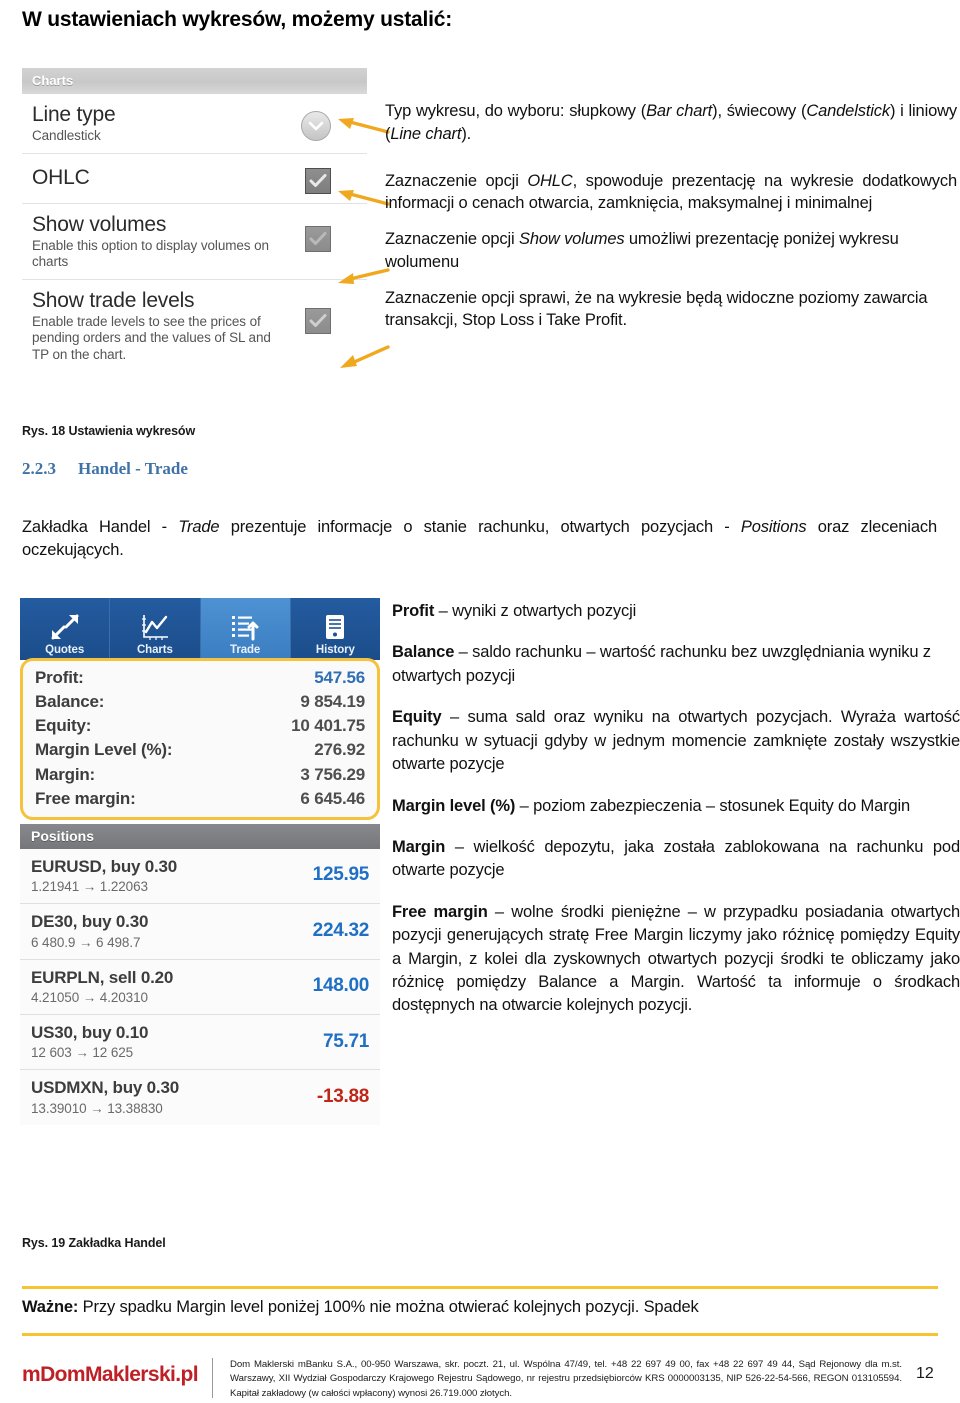 The image size is (960, 1403). Describe the element at coordinates (200, 836) in the screenshot. I see `positions-section-header: Positions` at that location.